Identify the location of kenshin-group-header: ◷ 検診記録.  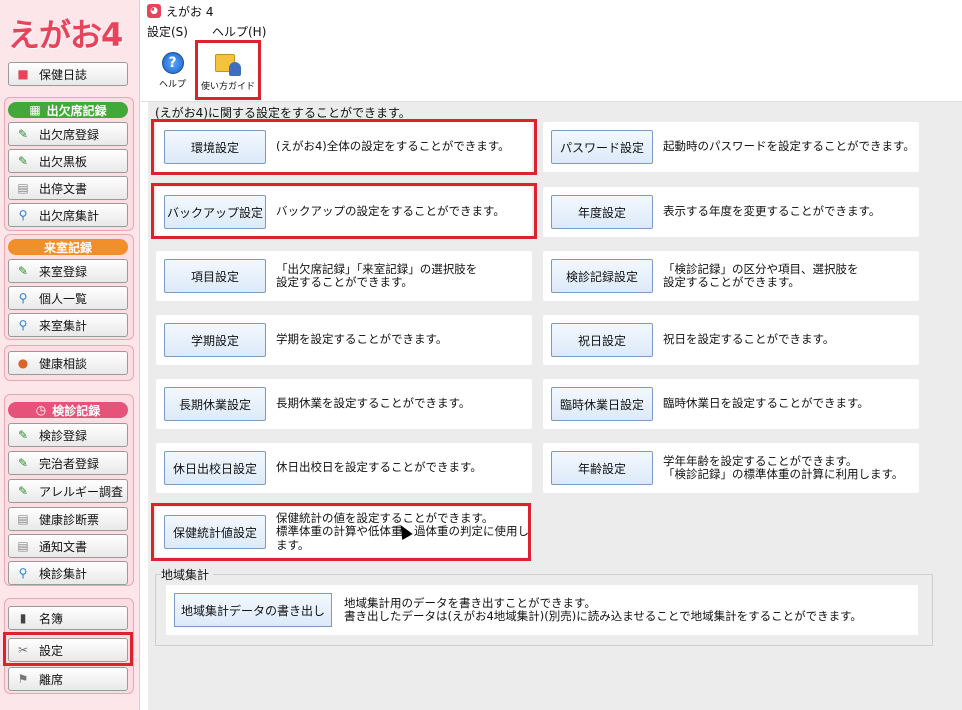
(68, 410).